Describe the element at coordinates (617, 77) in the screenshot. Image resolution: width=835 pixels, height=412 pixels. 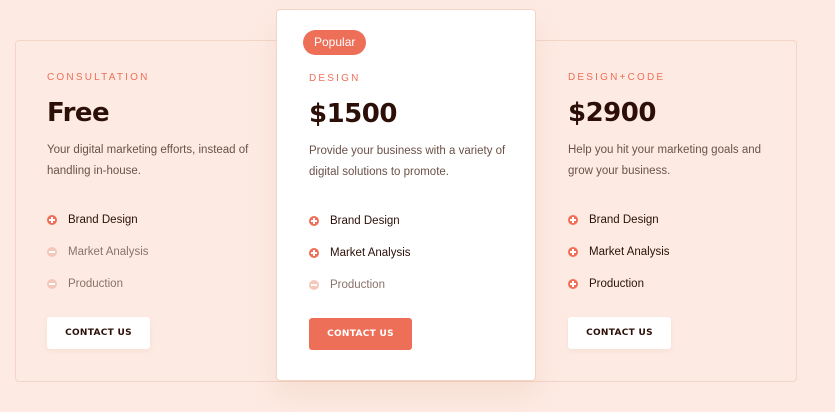
I see `plan-label: DESIGN+CODE` at that location.